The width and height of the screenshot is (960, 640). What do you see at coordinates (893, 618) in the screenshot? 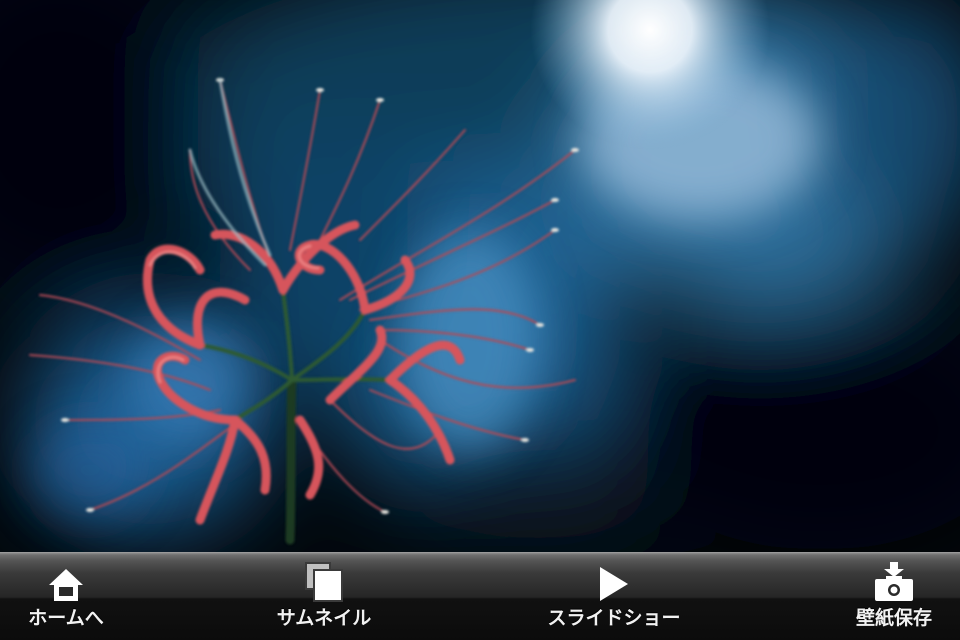
I see `save-wallpaper-label: 壁紙保存` at bounding box center [893, 618].